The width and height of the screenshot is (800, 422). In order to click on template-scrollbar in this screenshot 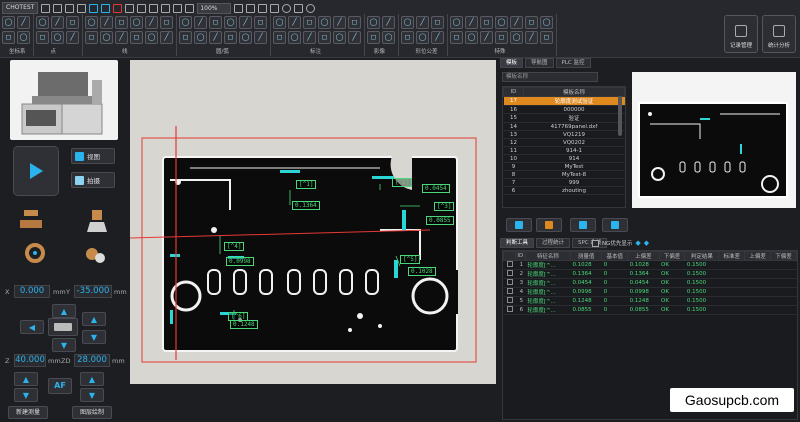, I will do `click(620, 116)`.